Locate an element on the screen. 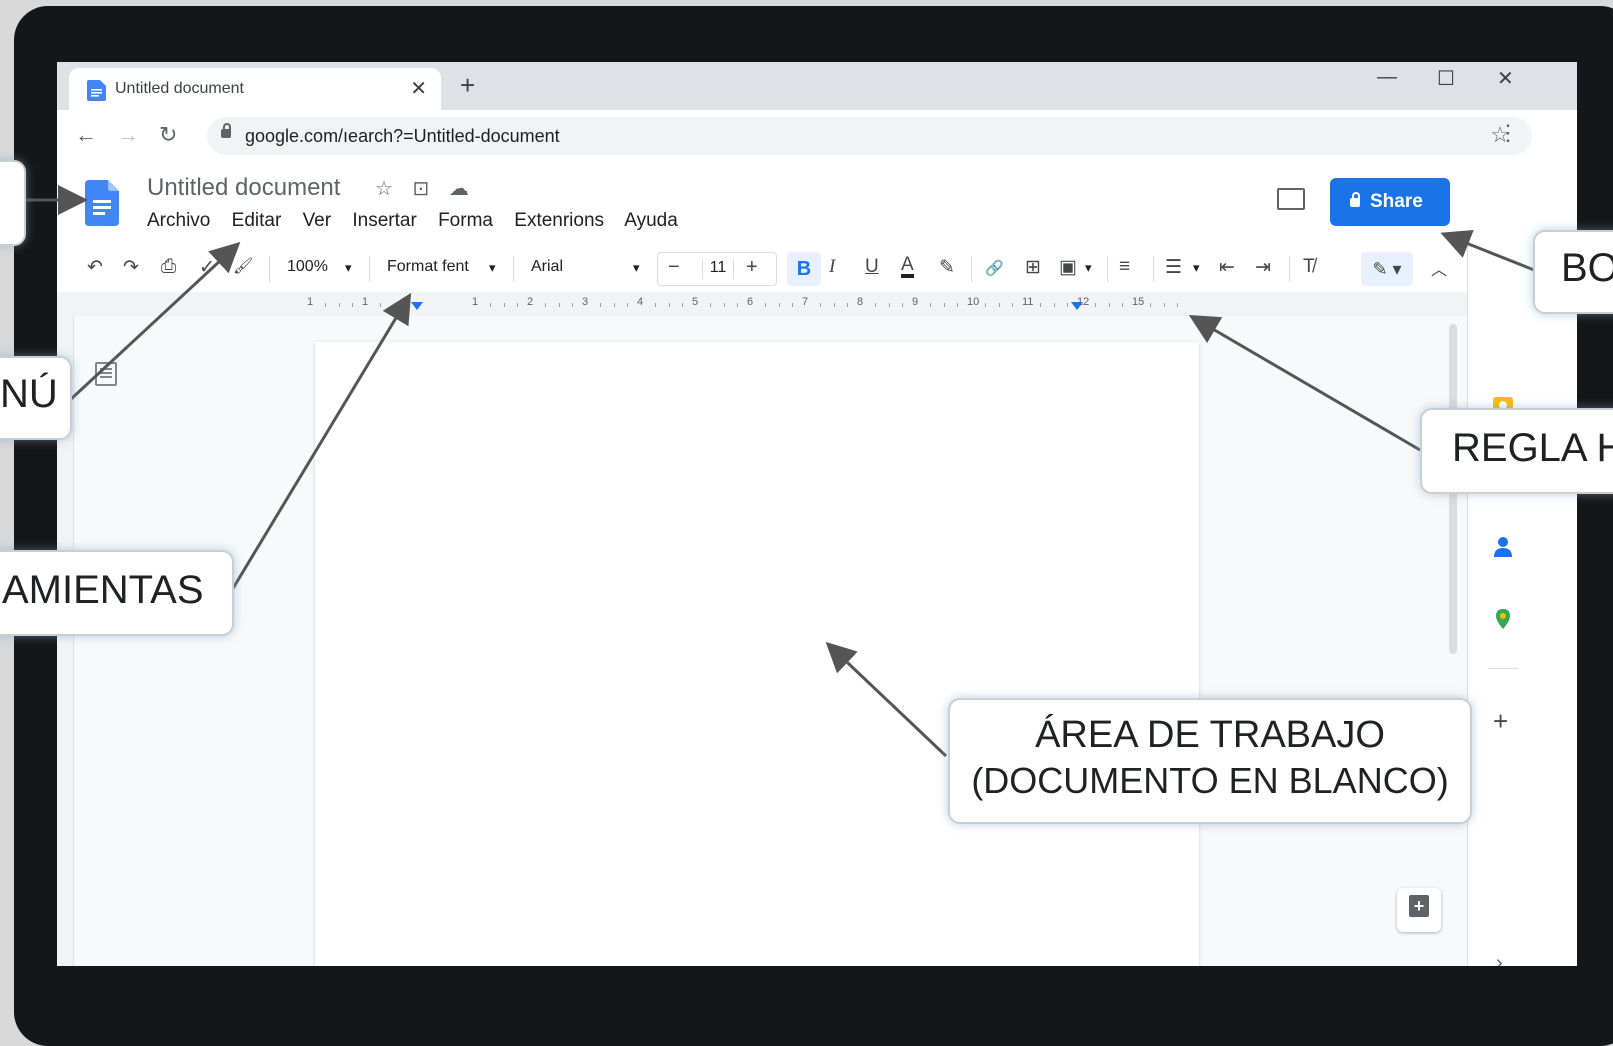 Image resolution: width=1613 pixels, height=1046 pixels. highlight-icon: ✎ is located at coordinates (947, 267).